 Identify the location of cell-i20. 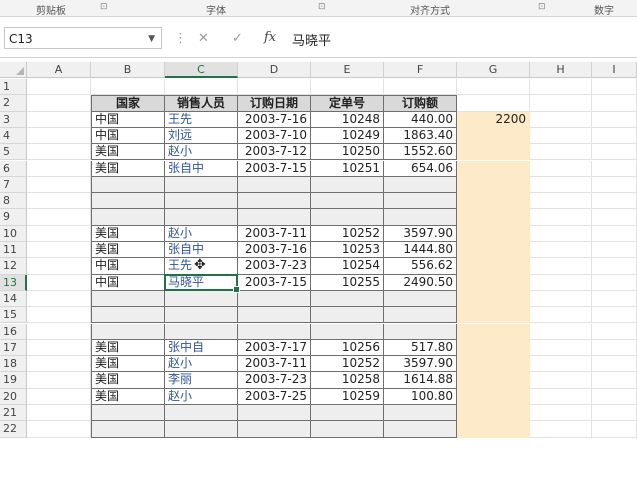
(614, 396).